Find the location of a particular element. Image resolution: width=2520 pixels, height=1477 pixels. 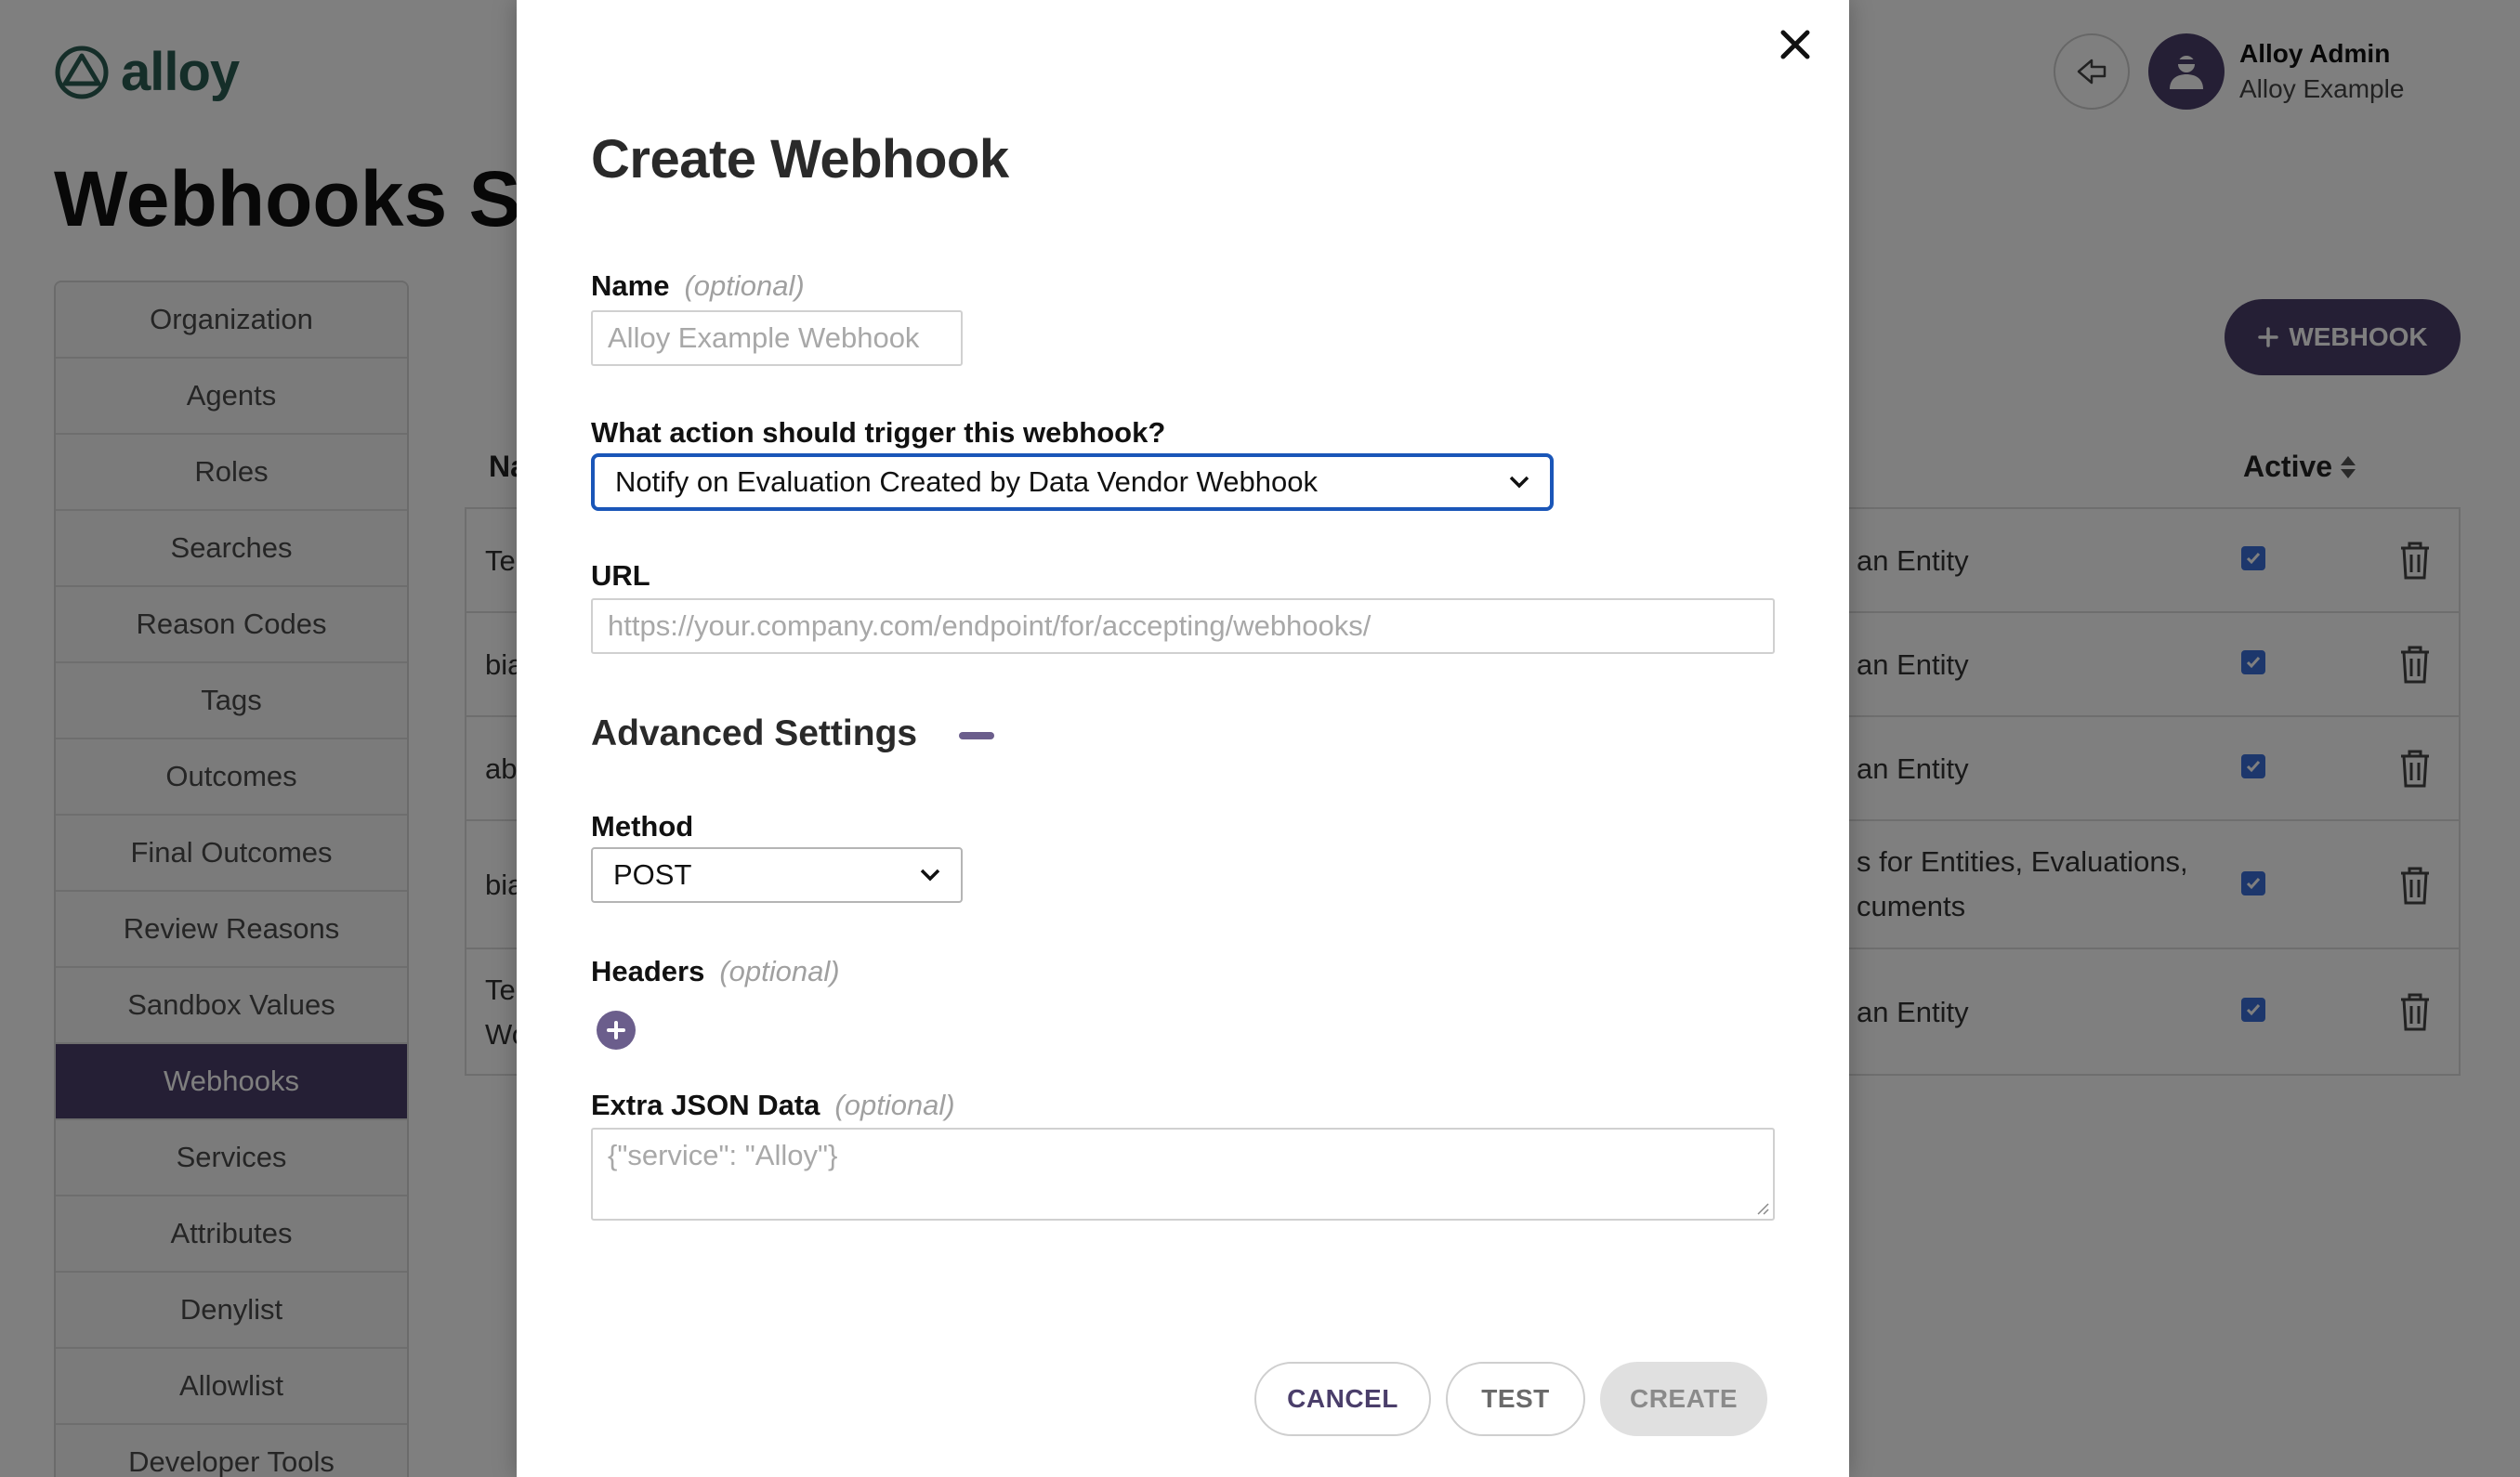

name-input: Alloy Example Webhook is located at coordinates (777, 338).